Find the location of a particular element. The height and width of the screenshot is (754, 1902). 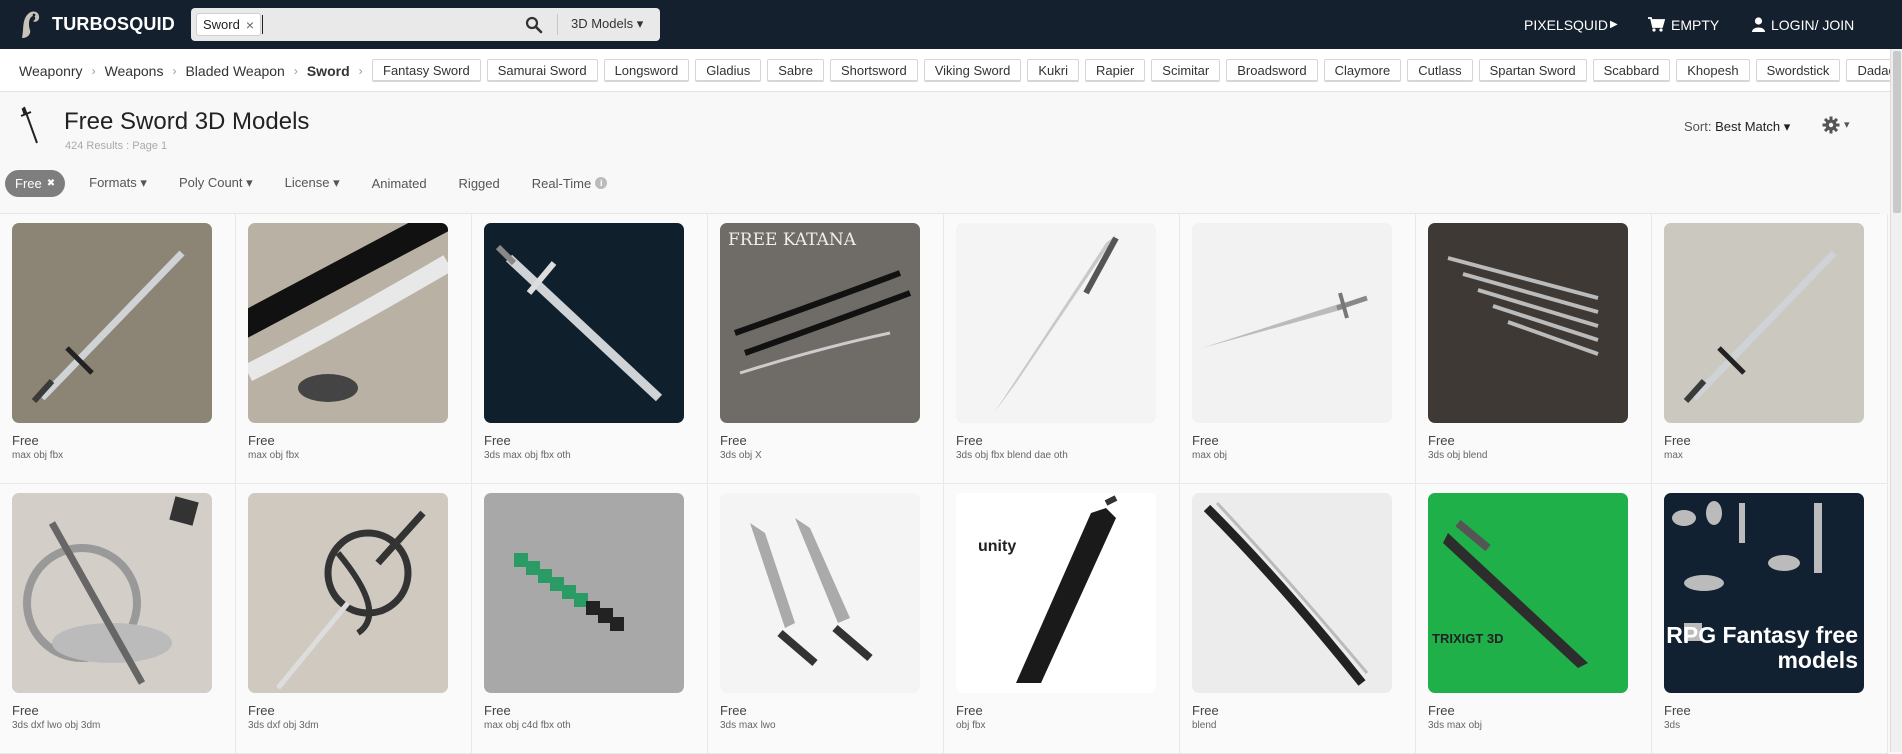

product-card: Free max obj is located at coordinates (1298, 349).